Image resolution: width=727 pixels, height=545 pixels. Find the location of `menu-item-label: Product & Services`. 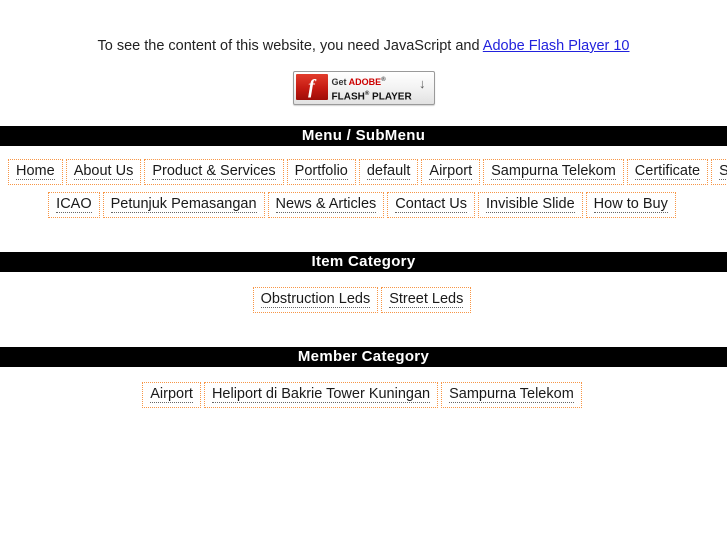

menu-item-label: Product & Services is located at coordinates (214, 172).